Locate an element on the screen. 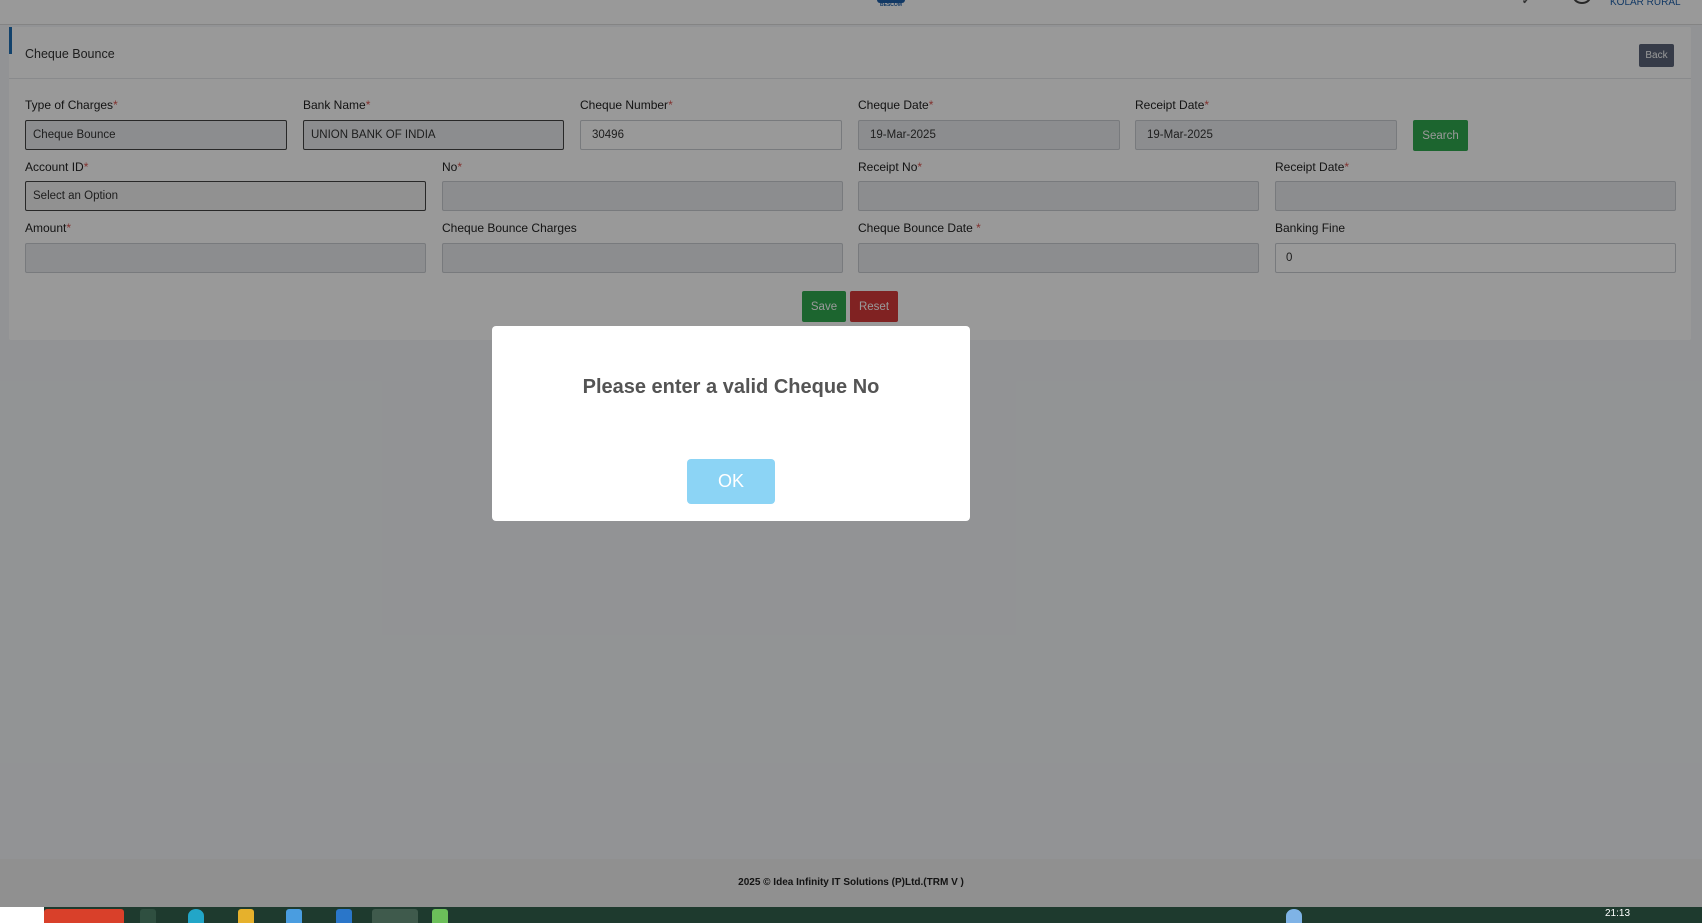 This screenshot has height=923, width=1702. app-icon-blue is located at coordinates (344, 916).